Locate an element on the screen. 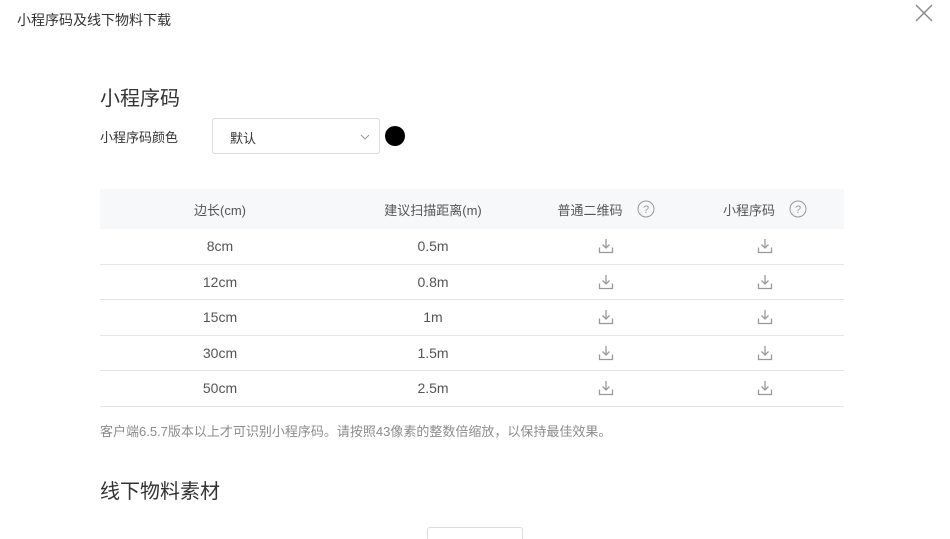 Image resolution: width=950 pixels, height=539 pixels. table-row: 50cm 2.5m is located at coordinates (472, 389).